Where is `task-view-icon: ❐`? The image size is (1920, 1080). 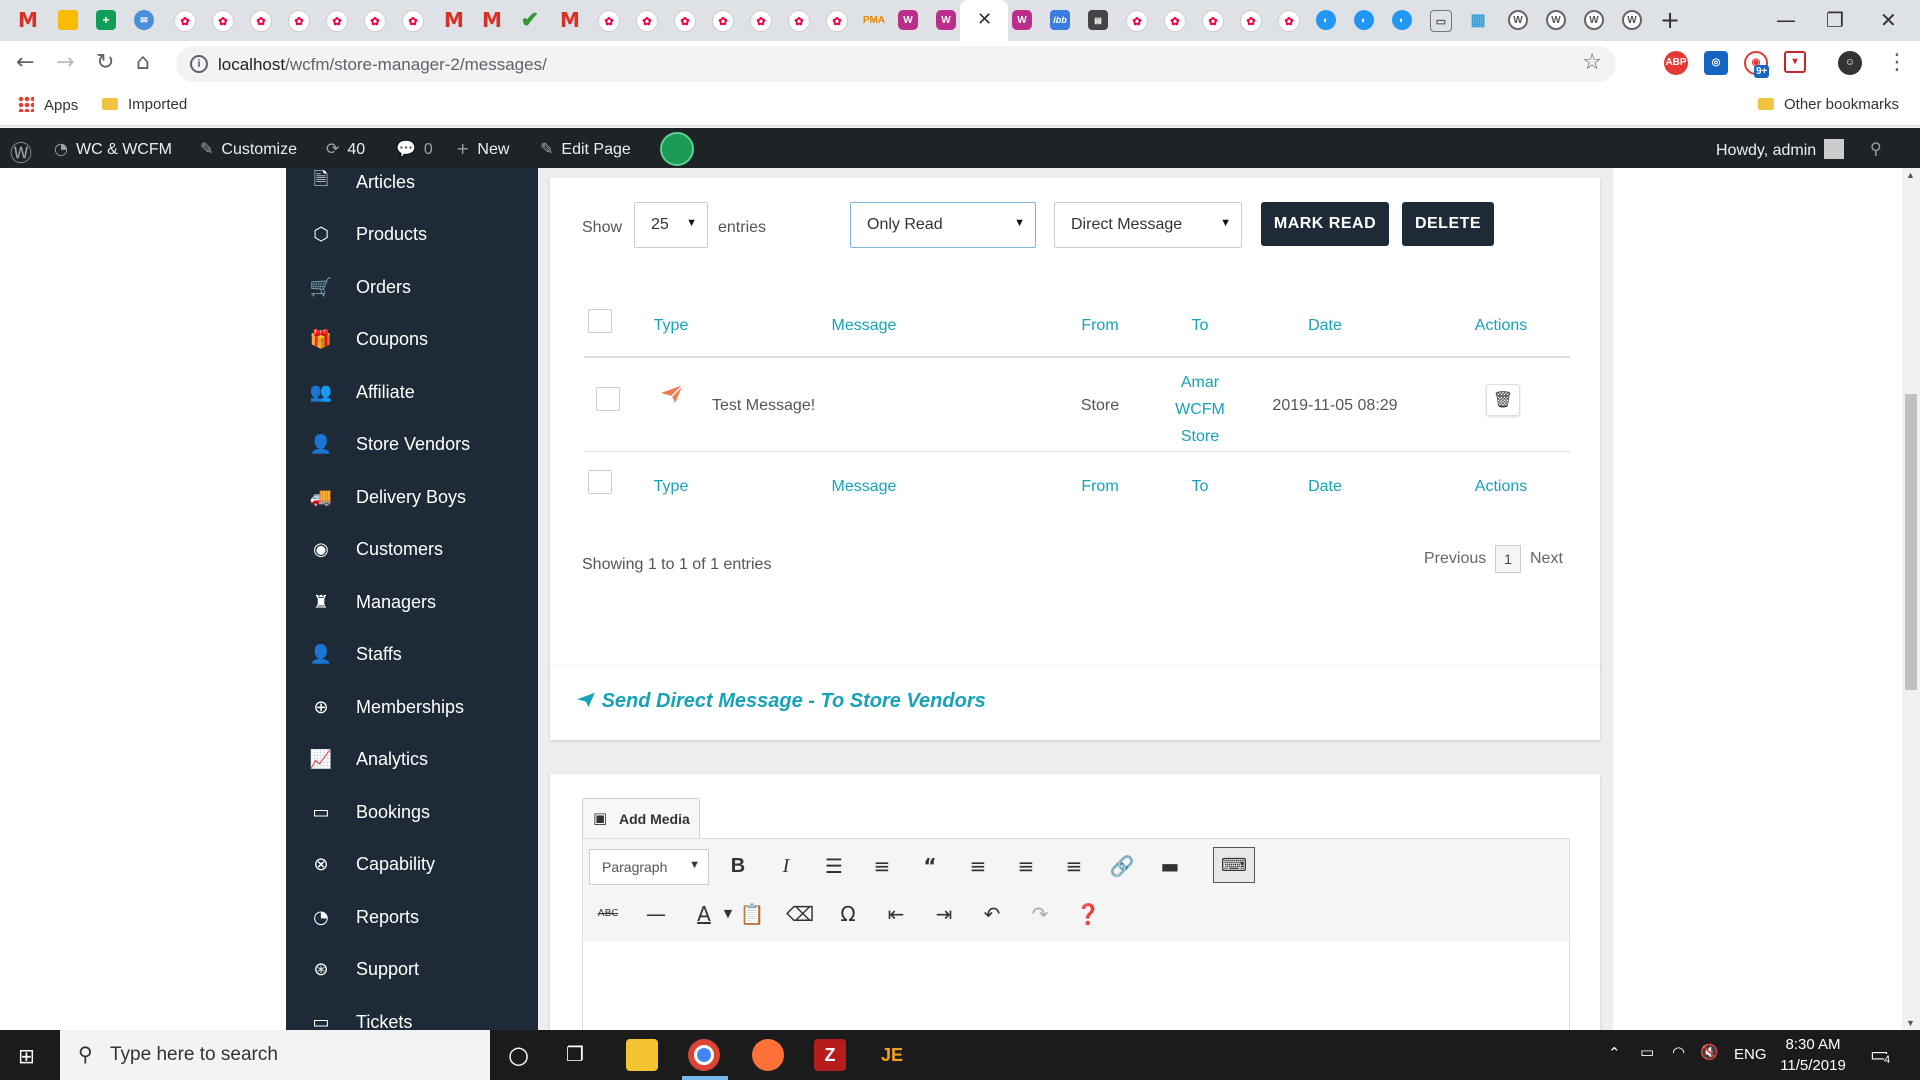 task-view-icon: ❐ is located at coordinates (575, 1054).